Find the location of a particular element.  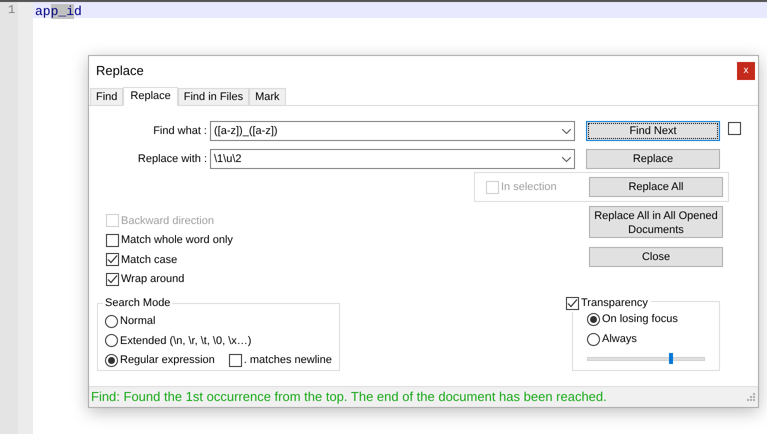

radio-label: On losing focus is located at coordinates (640, 319).